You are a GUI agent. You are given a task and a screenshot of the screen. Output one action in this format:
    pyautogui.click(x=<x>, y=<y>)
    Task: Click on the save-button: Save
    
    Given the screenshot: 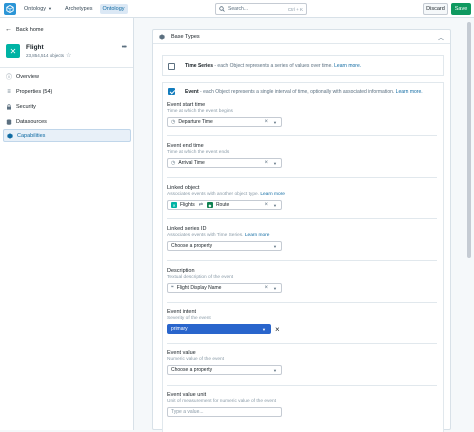 What is the action you would take?
    pyautogui.click(x=461, y=9)
    